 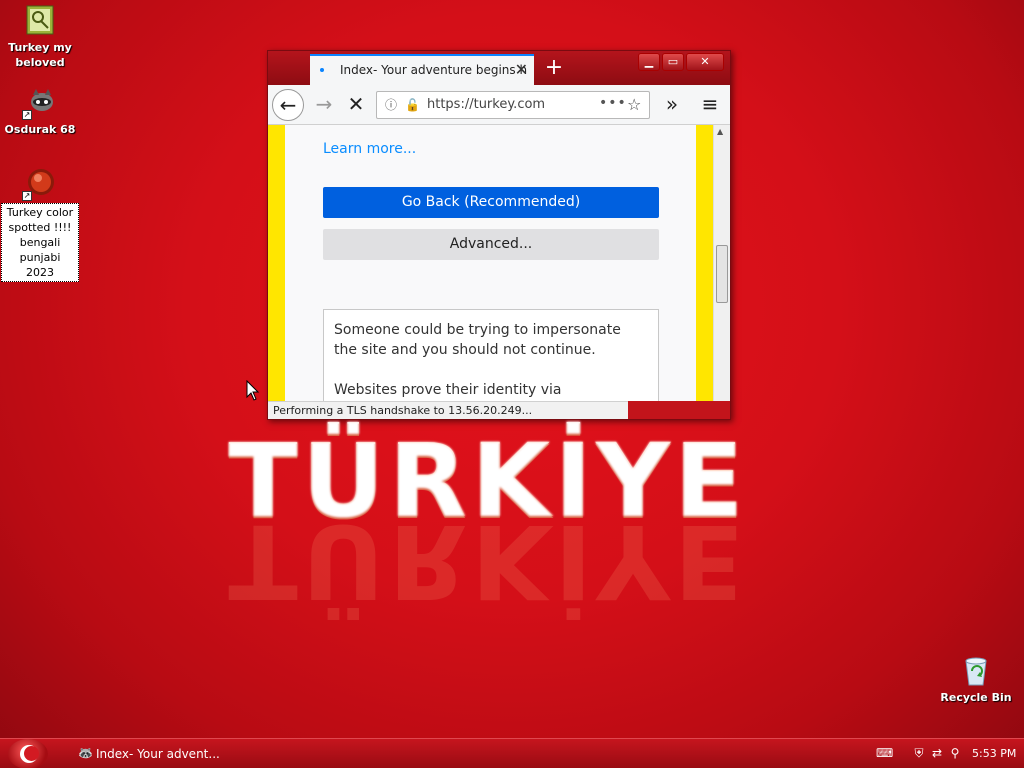 What do you see at coordinates (39, 184) in the screenshot?
I see `red-ball-icon: ↗` at bounding box center [39, 184].